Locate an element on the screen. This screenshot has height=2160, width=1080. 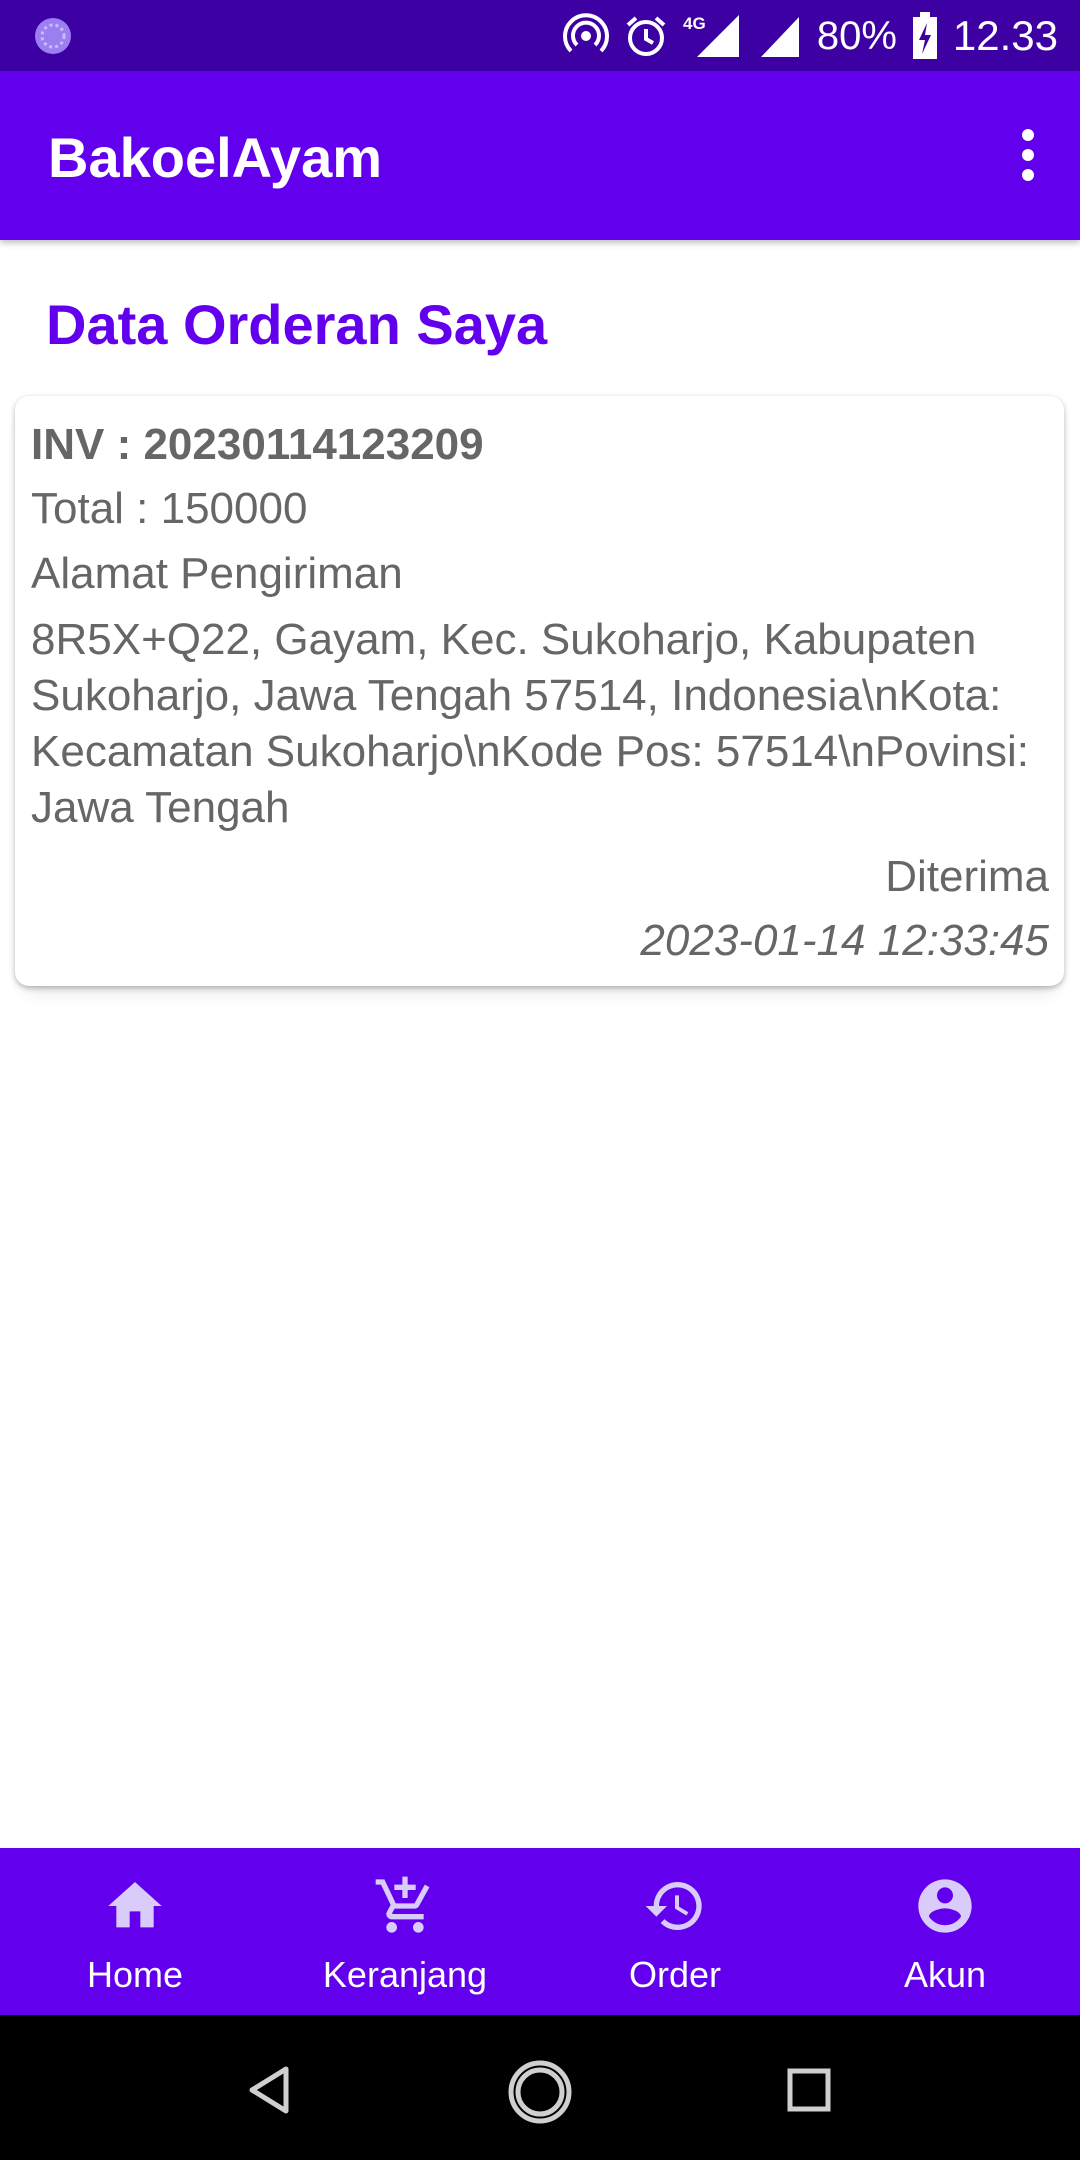
circle-notification-icon is located at coordinates (53, 36).